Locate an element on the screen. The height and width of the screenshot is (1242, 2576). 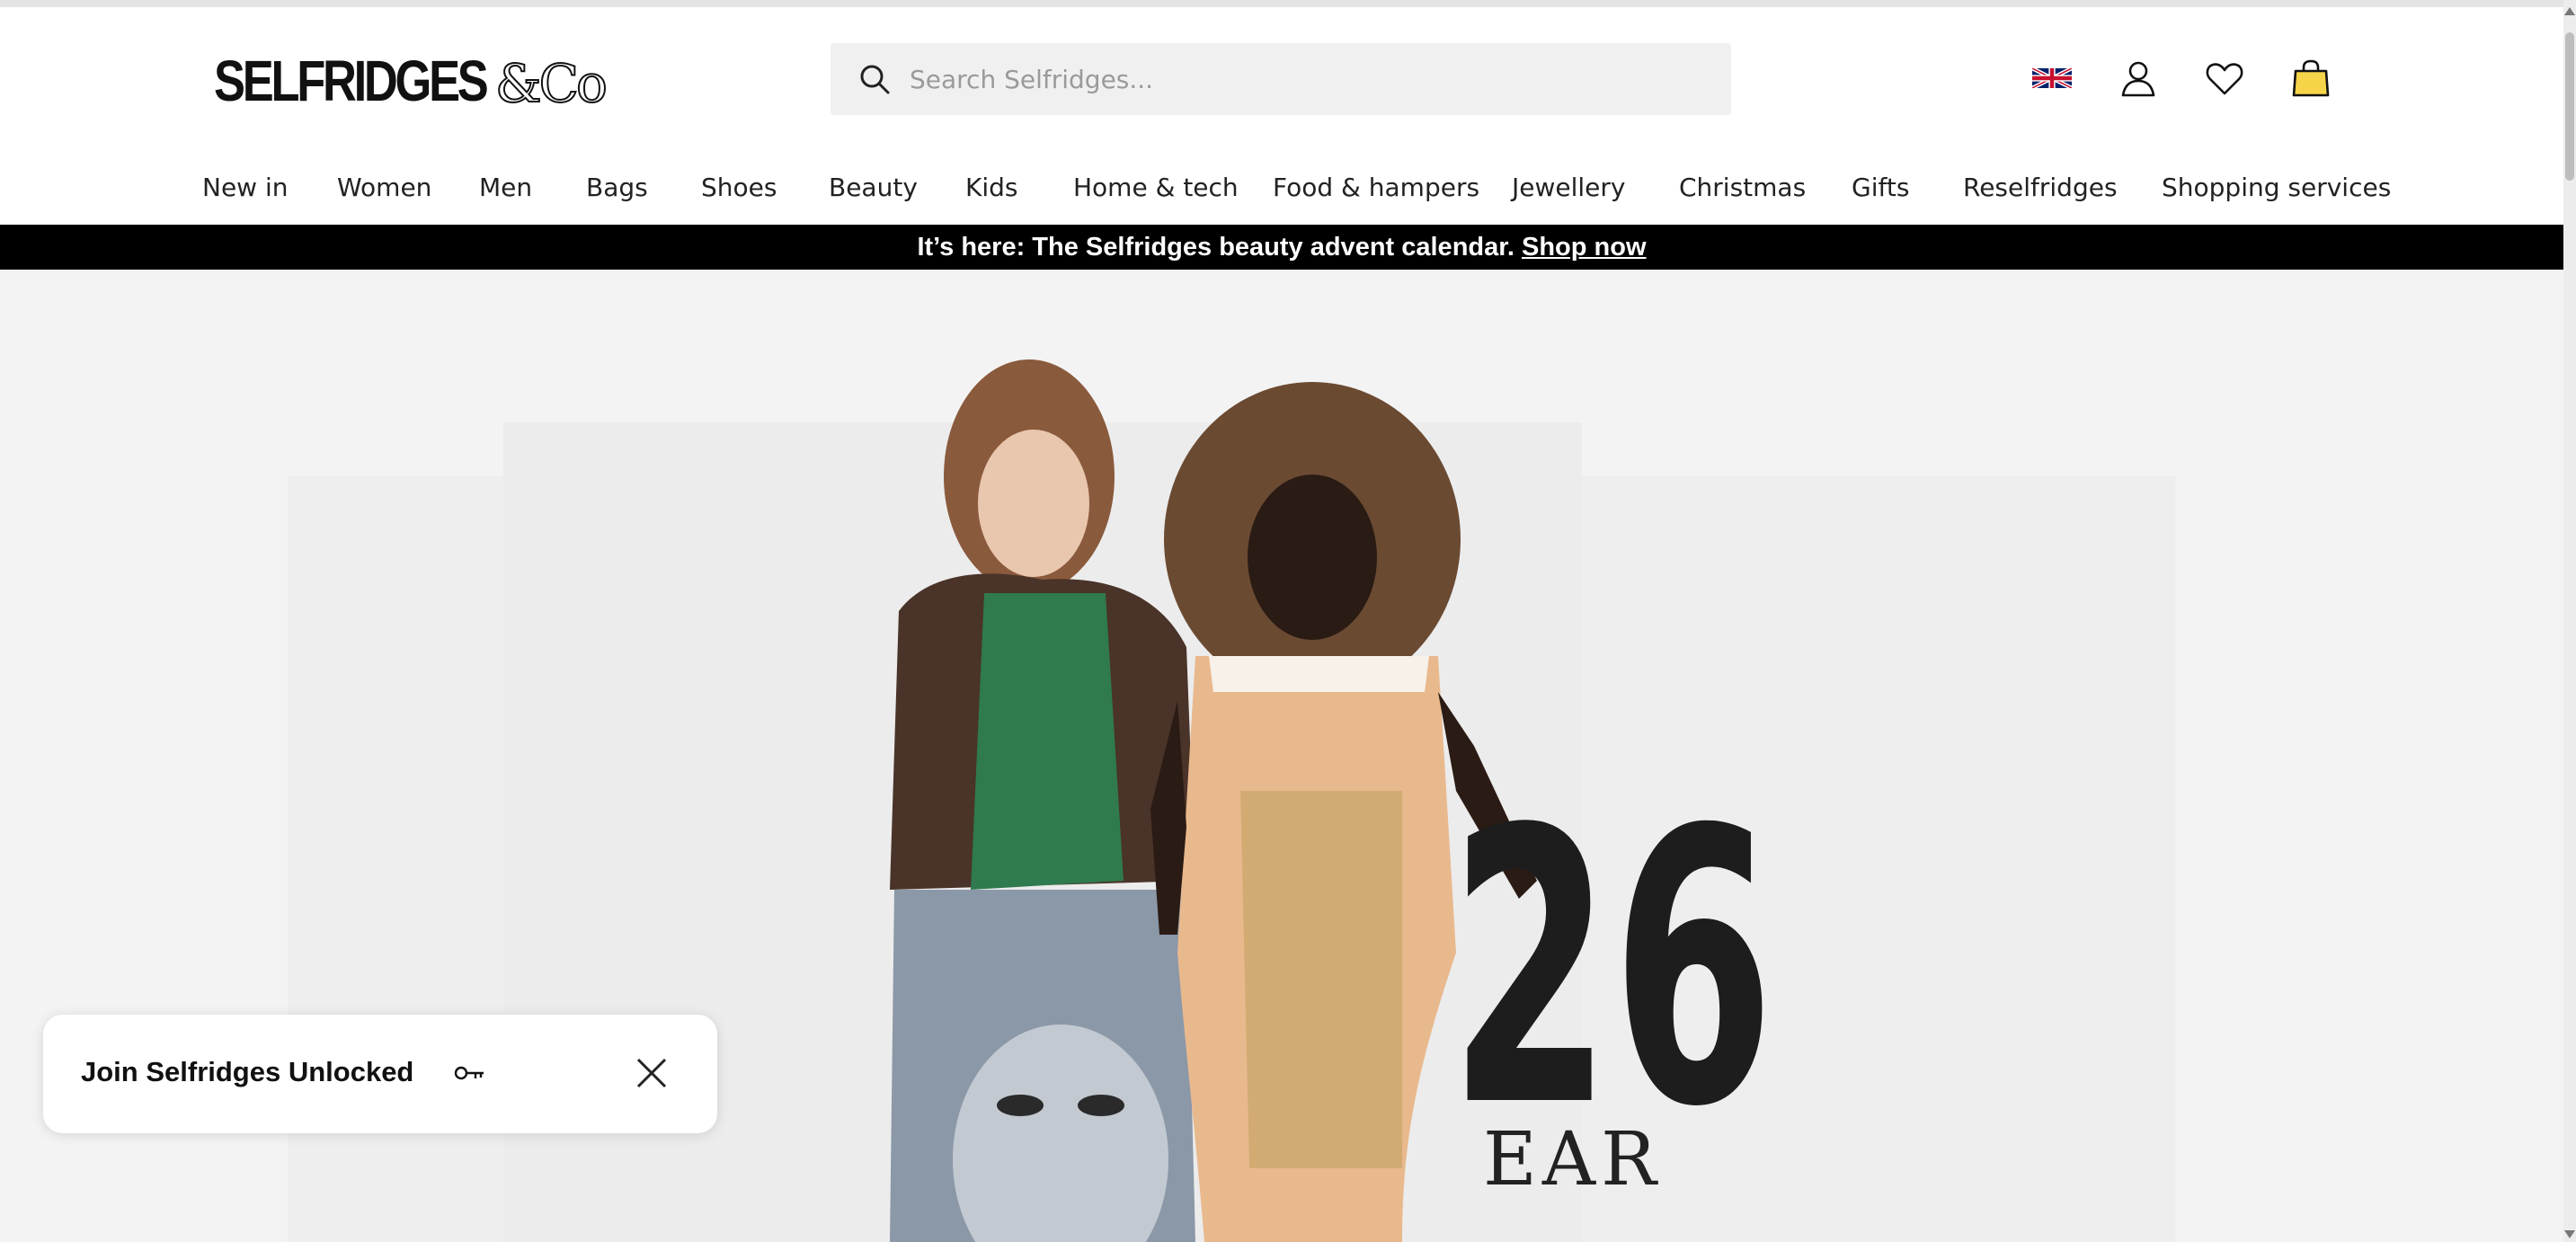
nav-item-shoes: Shoes is located at coordinates (739, 187).